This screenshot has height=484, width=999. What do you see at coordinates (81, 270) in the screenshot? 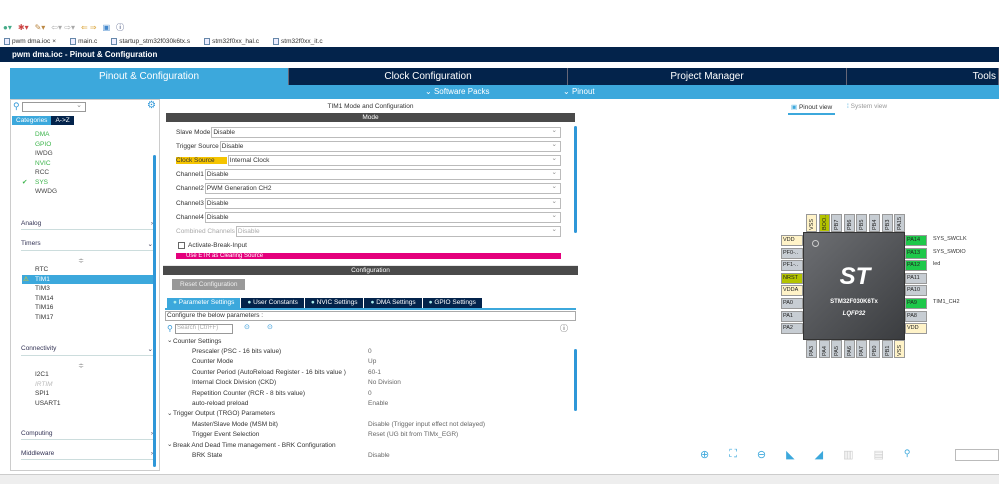
I see `timer-item: RTC` at bounding box center [81, 270].